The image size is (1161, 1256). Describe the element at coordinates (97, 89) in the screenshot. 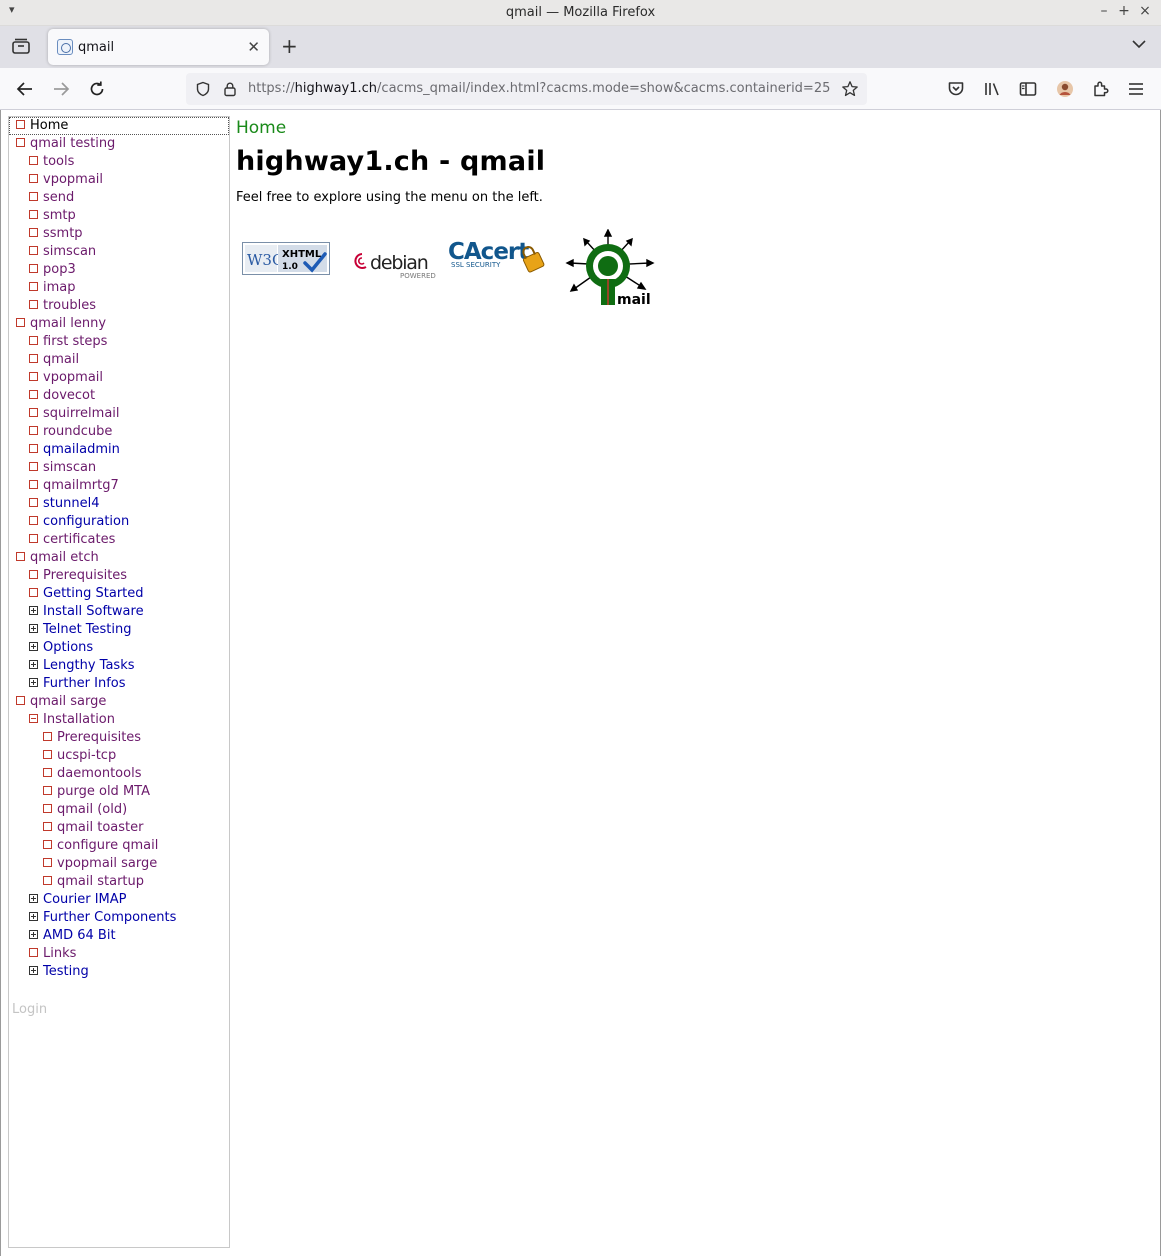

I see `reload-icon` at that location.